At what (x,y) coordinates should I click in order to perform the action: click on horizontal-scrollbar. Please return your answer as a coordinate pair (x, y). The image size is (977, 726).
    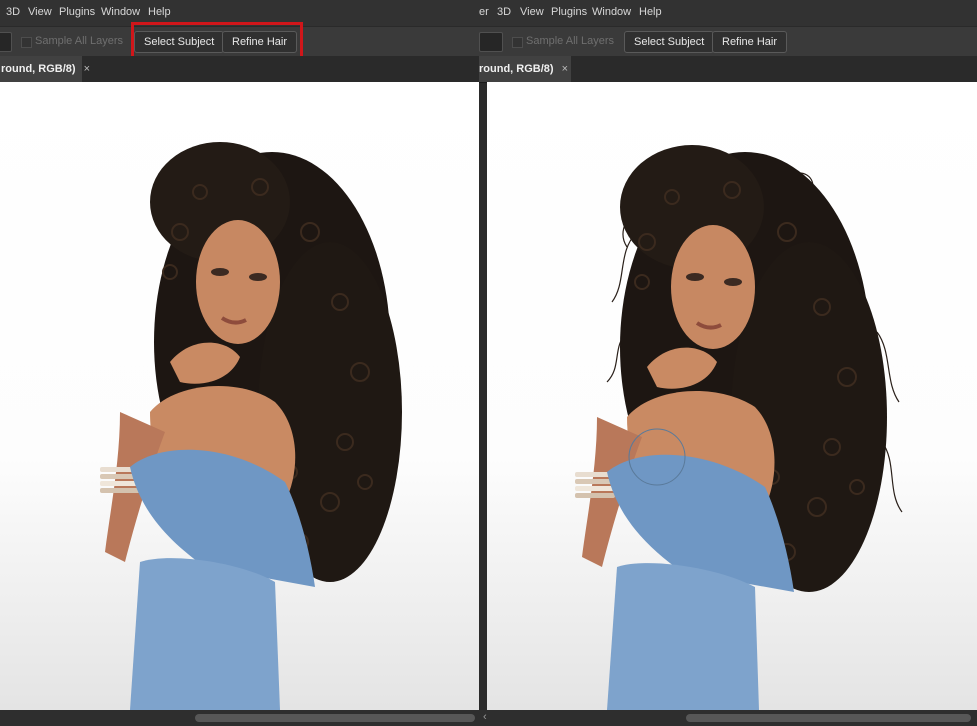
    Looking at the image, I should click on (239, 718).